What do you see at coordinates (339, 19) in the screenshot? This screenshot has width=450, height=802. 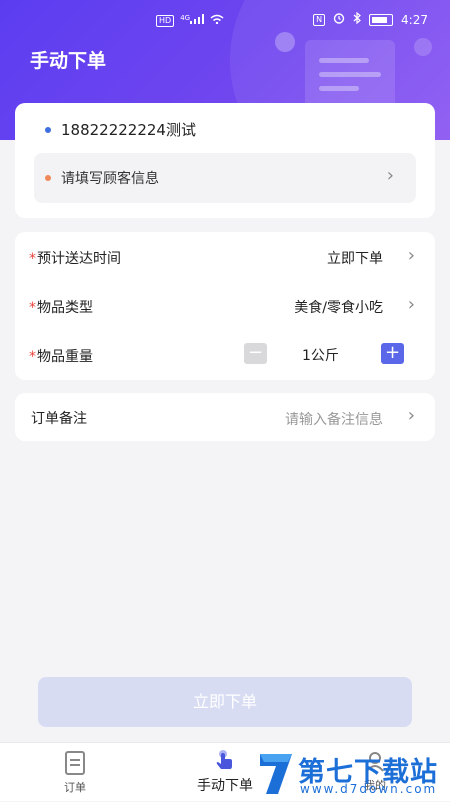 I see `alarm-icon` at bounding box center [339, 19].